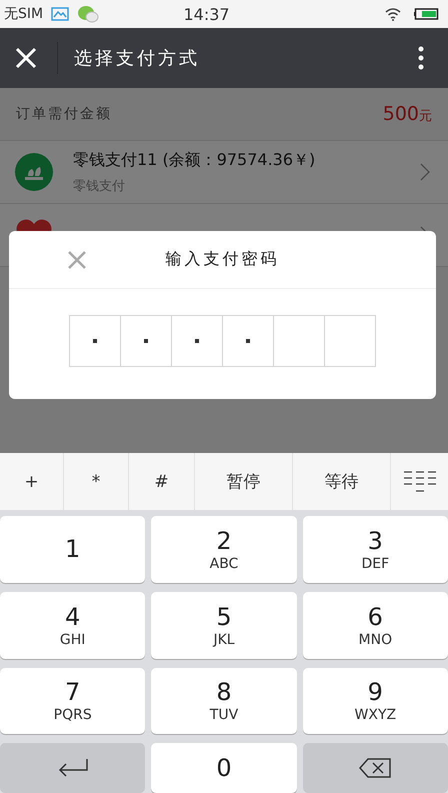  I want to click on keyboard-key: 暂停, so click(243, 481).